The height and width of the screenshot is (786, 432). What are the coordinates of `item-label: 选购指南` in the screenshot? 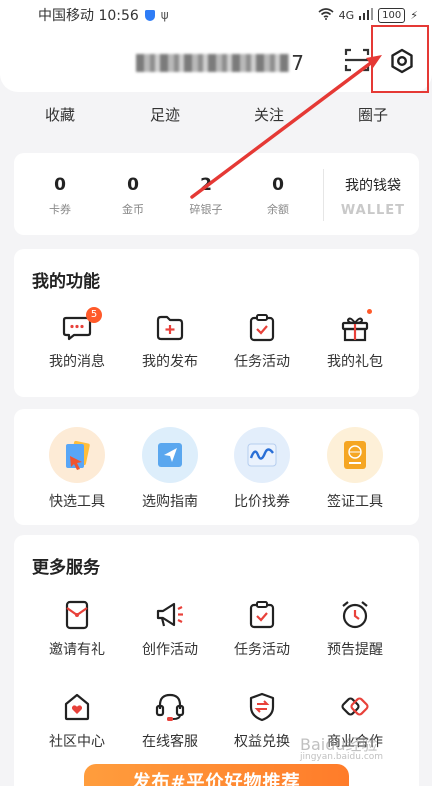 It's located at (170, 502).